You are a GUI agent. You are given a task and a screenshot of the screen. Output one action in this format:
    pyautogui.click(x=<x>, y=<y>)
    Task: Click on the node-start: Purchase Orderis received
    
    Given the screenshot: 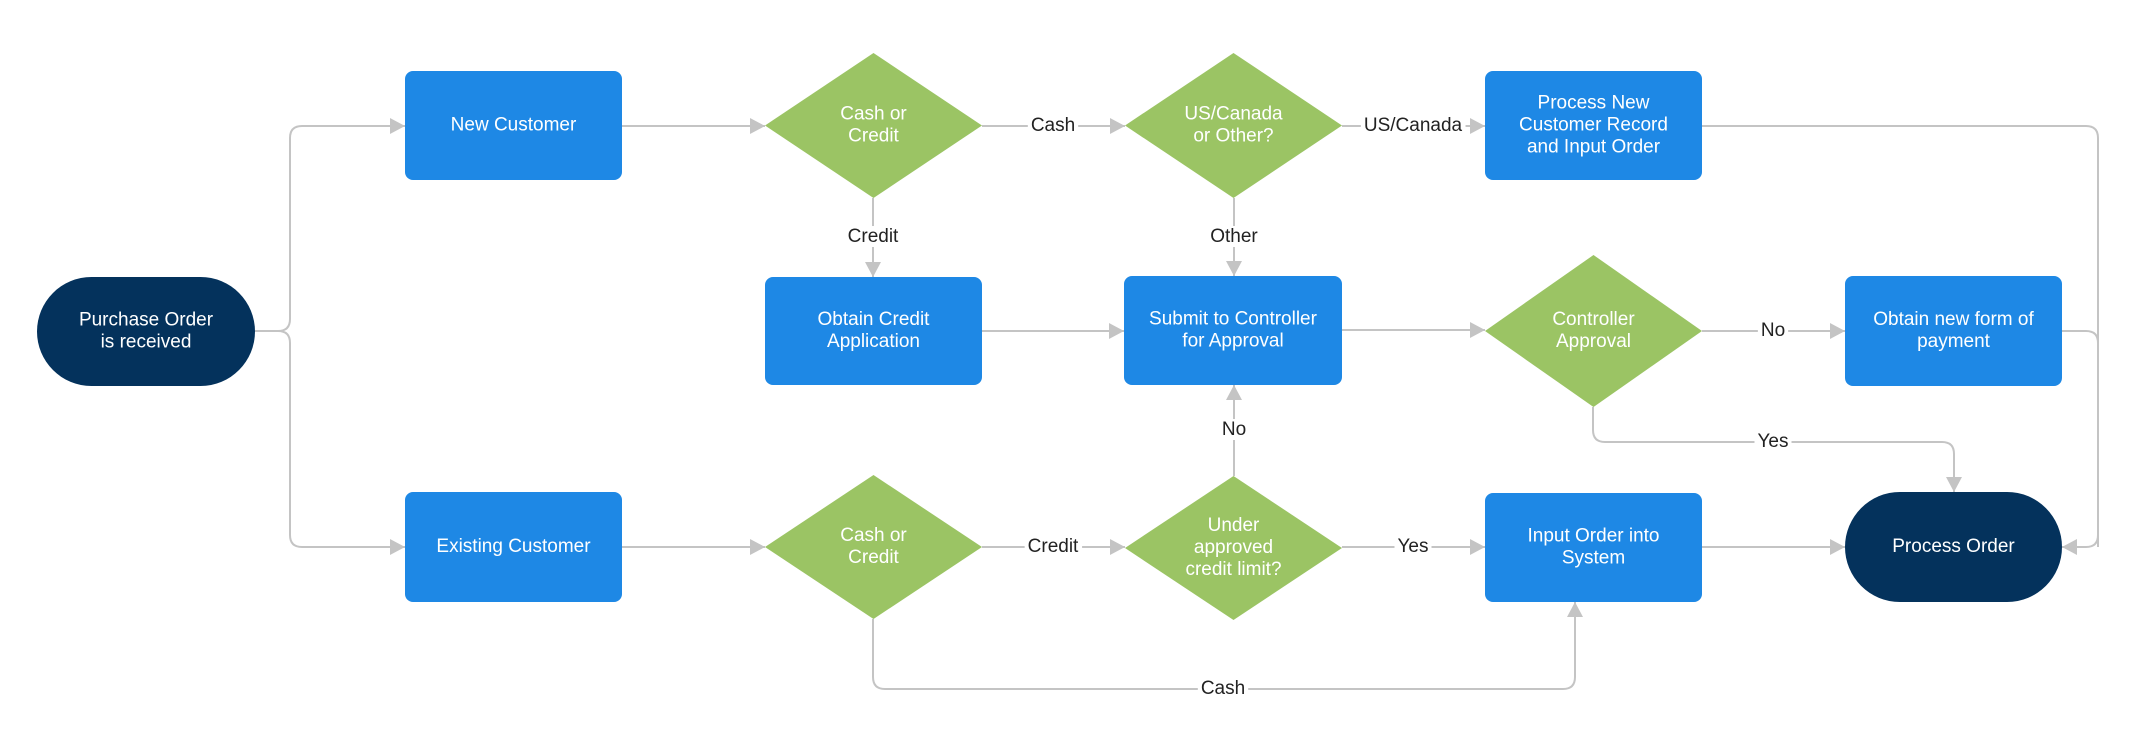 What is the action you would take?
    pyautogui.click(x=146, y=331)
    